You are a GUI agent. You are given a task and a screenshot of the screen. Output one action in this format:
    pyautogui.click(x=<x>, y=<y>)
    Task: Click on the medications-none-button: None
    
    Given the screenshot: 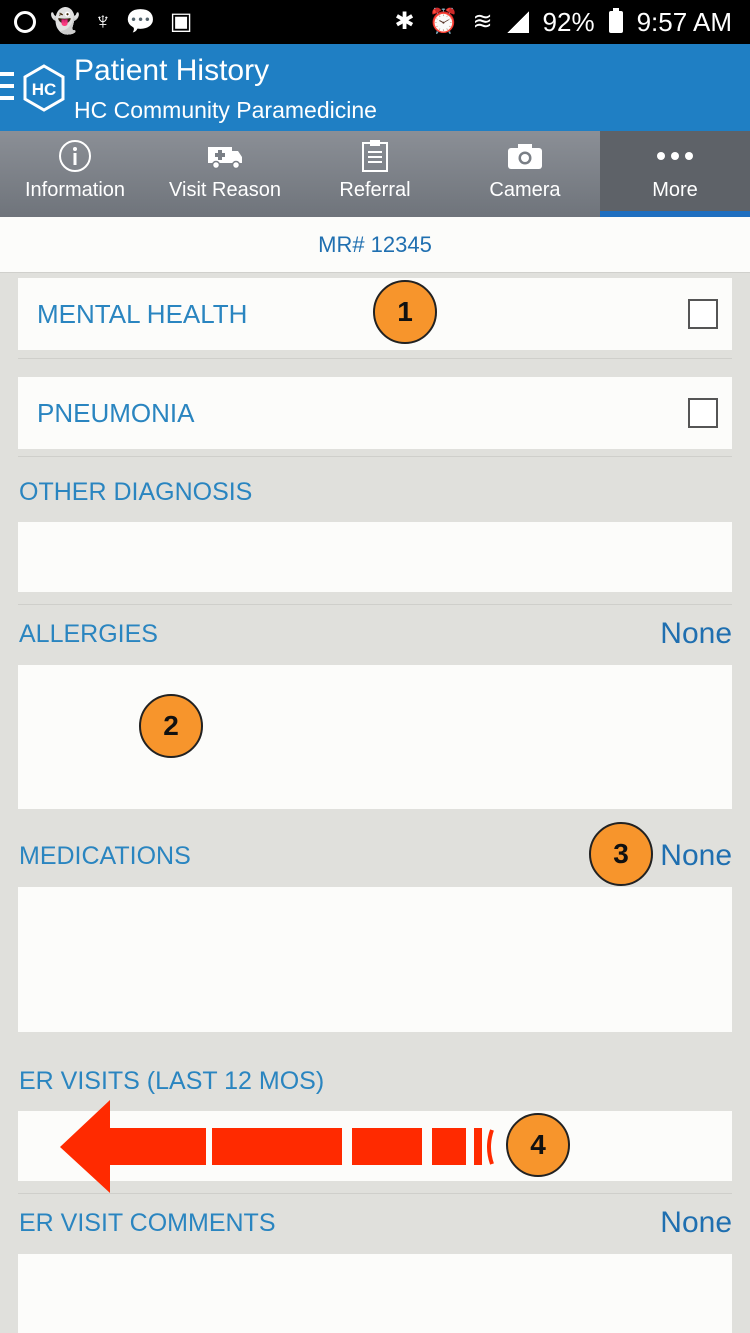 What is the action you would take?
    pyautogui.click(x=696, y=856)
    